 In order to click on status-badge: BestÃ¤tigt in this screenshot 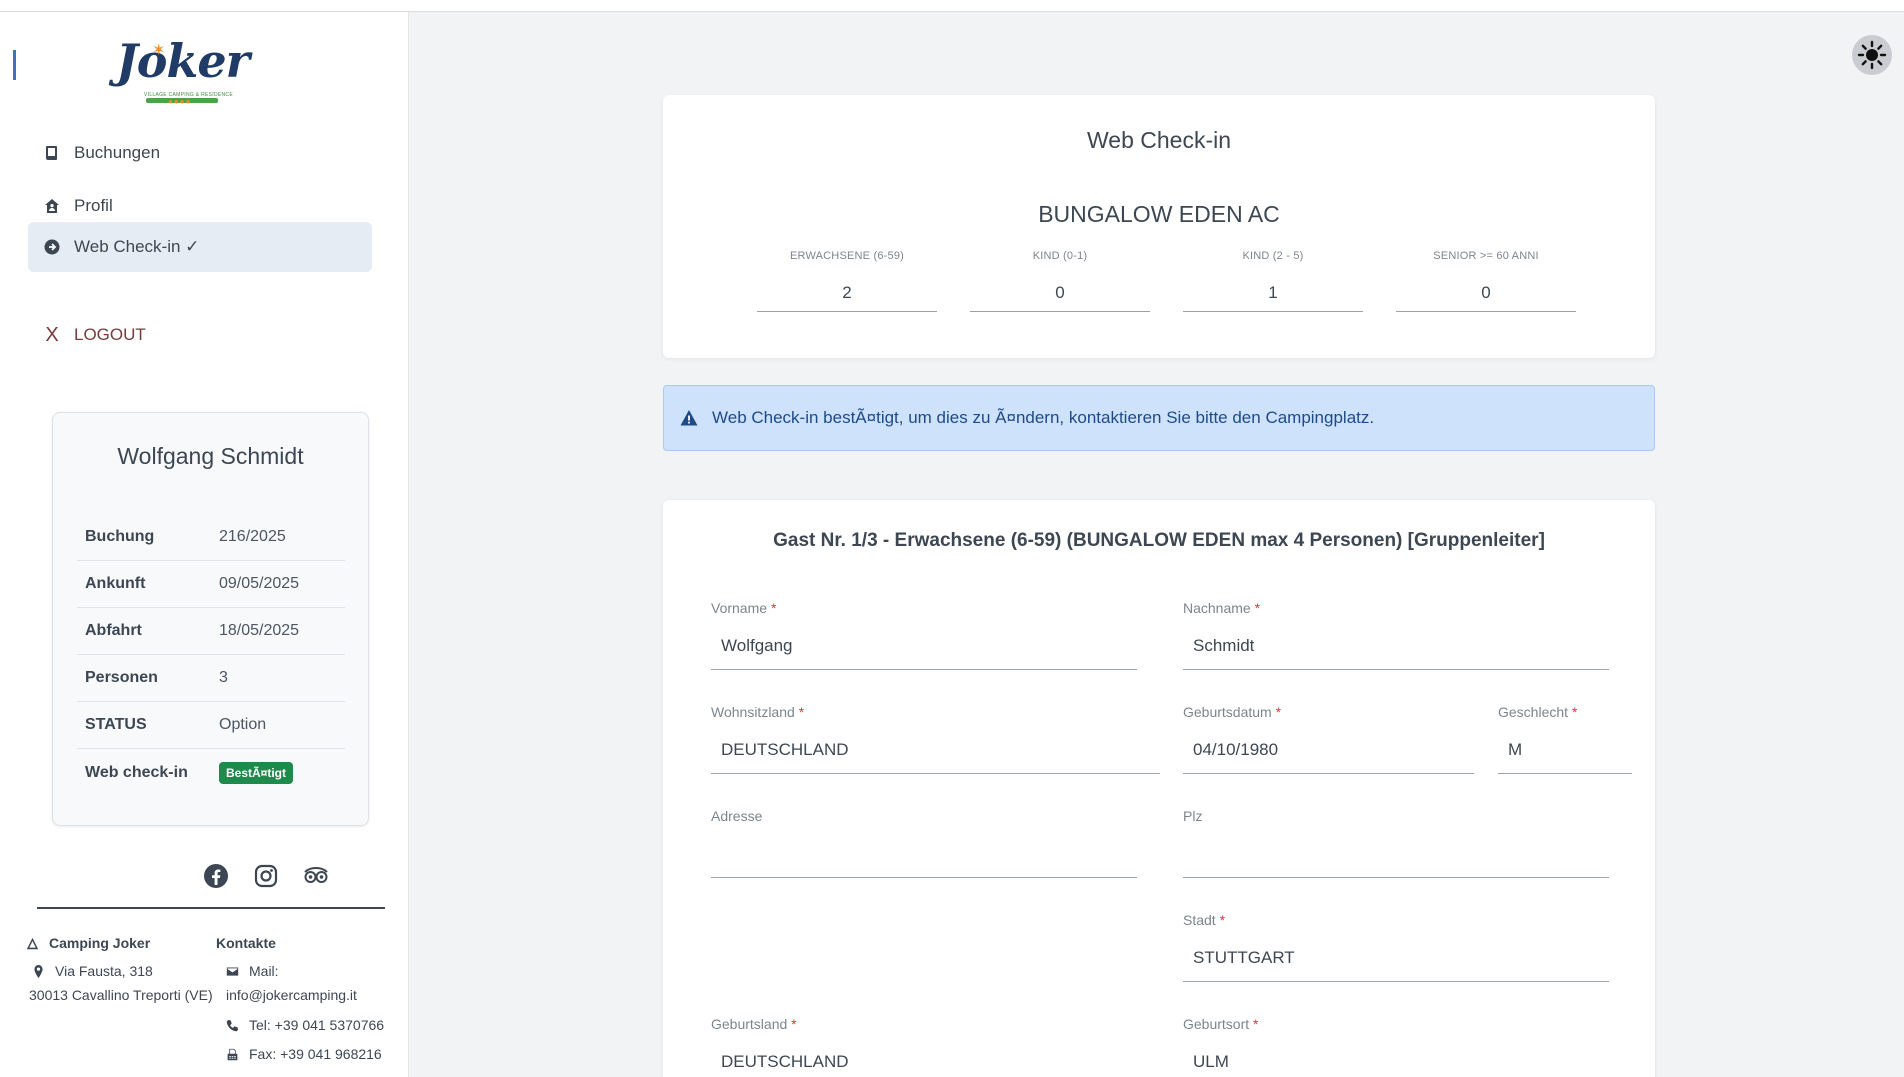, I will do `click(256, 772)`.